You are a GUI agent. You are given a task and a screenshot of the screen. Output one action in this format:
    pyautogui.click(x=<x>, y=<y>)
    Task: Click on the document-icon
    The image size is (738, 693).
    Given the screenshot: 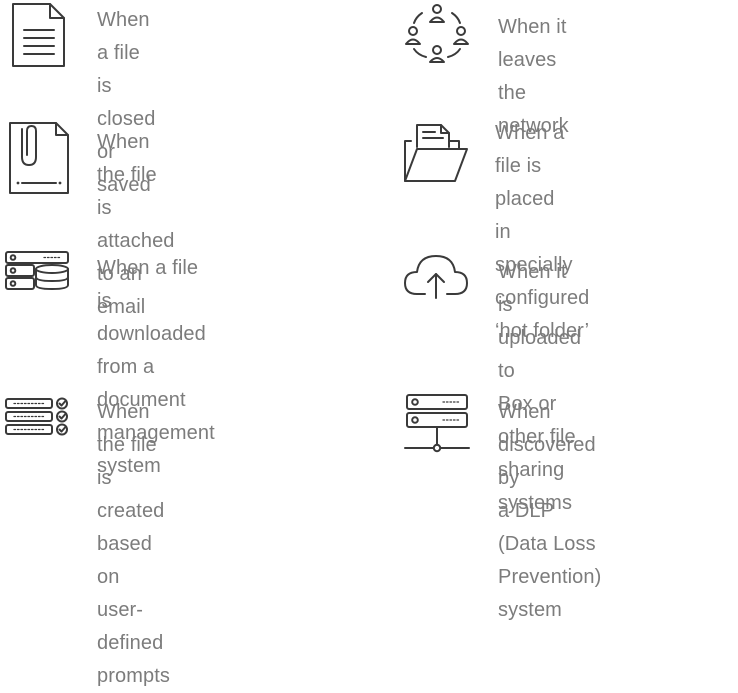 What is the action you would take?
    pyautogui.click(x=38, y=35)
    